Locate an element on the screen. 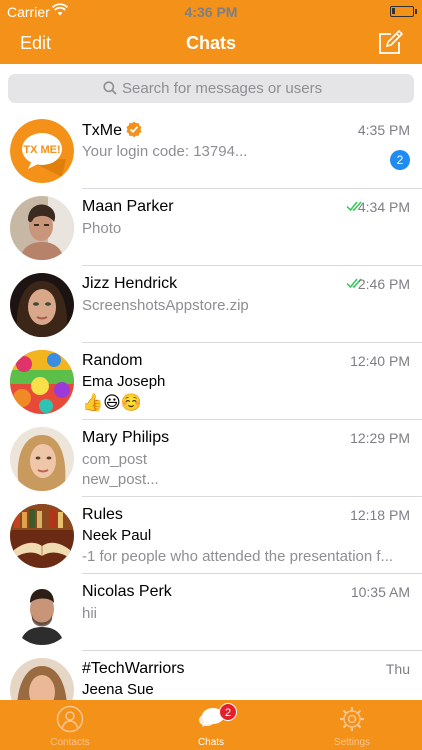 The image size is (422, 750). chat-name: Jizz Hendrick is located at coordinates (130, 283).